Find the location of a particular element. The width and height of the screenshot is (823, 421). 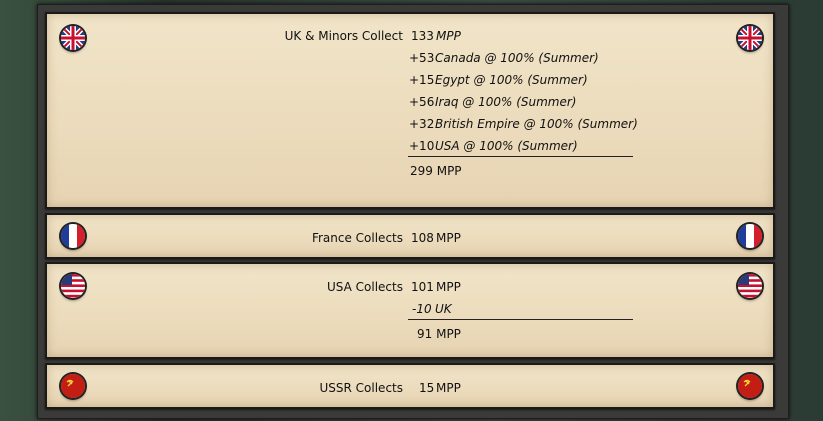

ussr-heading-label: USSR Collects is located at coordinates (361, 388).